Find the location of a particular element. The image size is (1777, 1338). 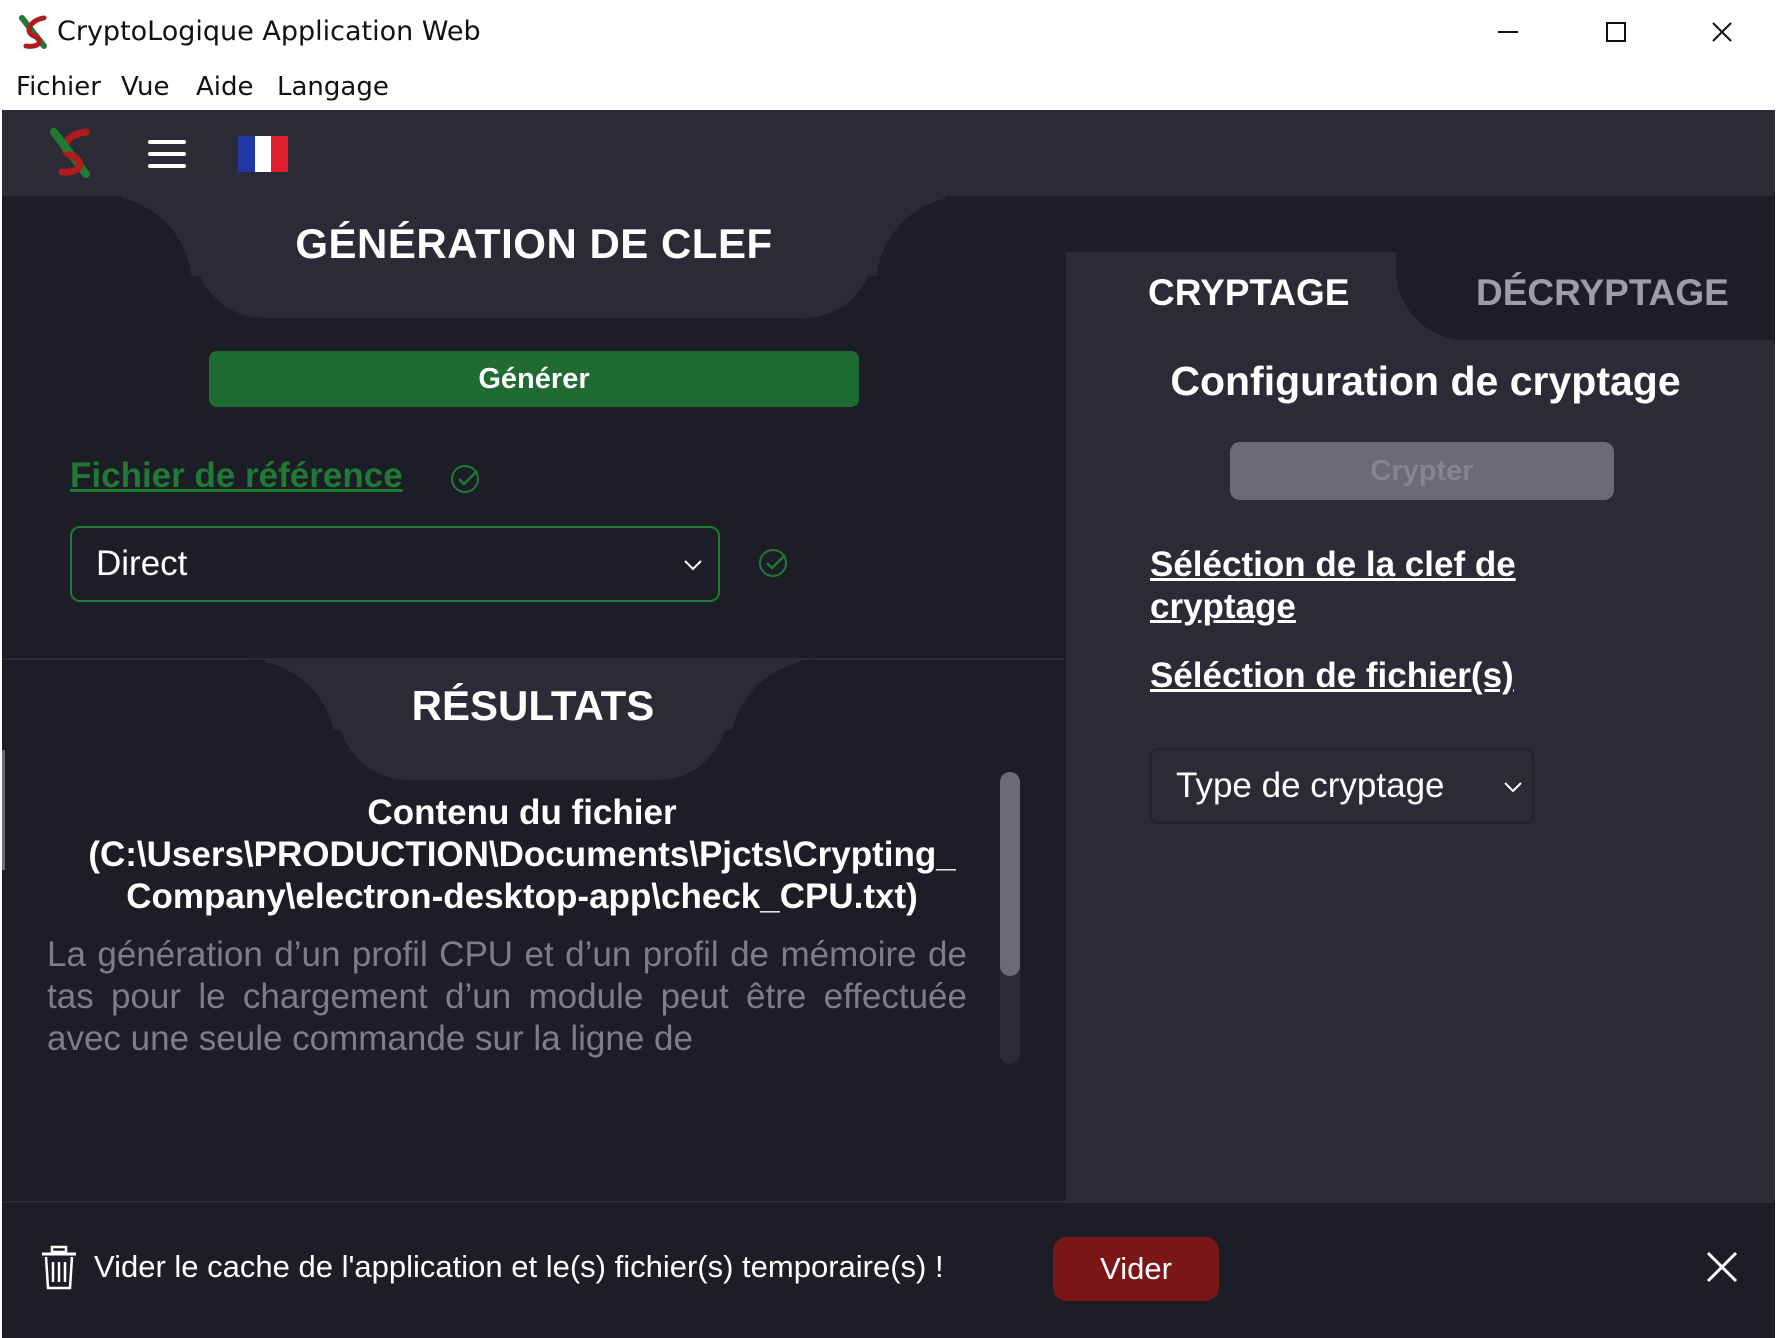

generate-button: Générer is located at coordinates (534, 379).